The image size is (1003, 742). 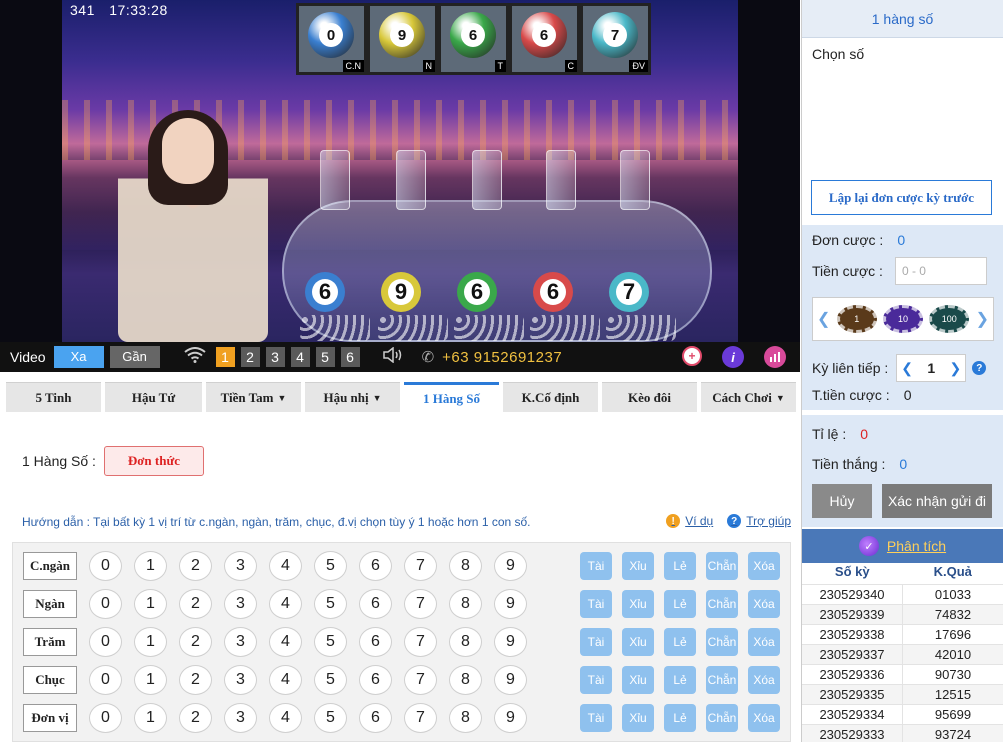 What do you see at coordinates (937, 501) in the screenshot?
I see `confirm-button: Xác nhận gửi đi` at bounding box center [937, 501].